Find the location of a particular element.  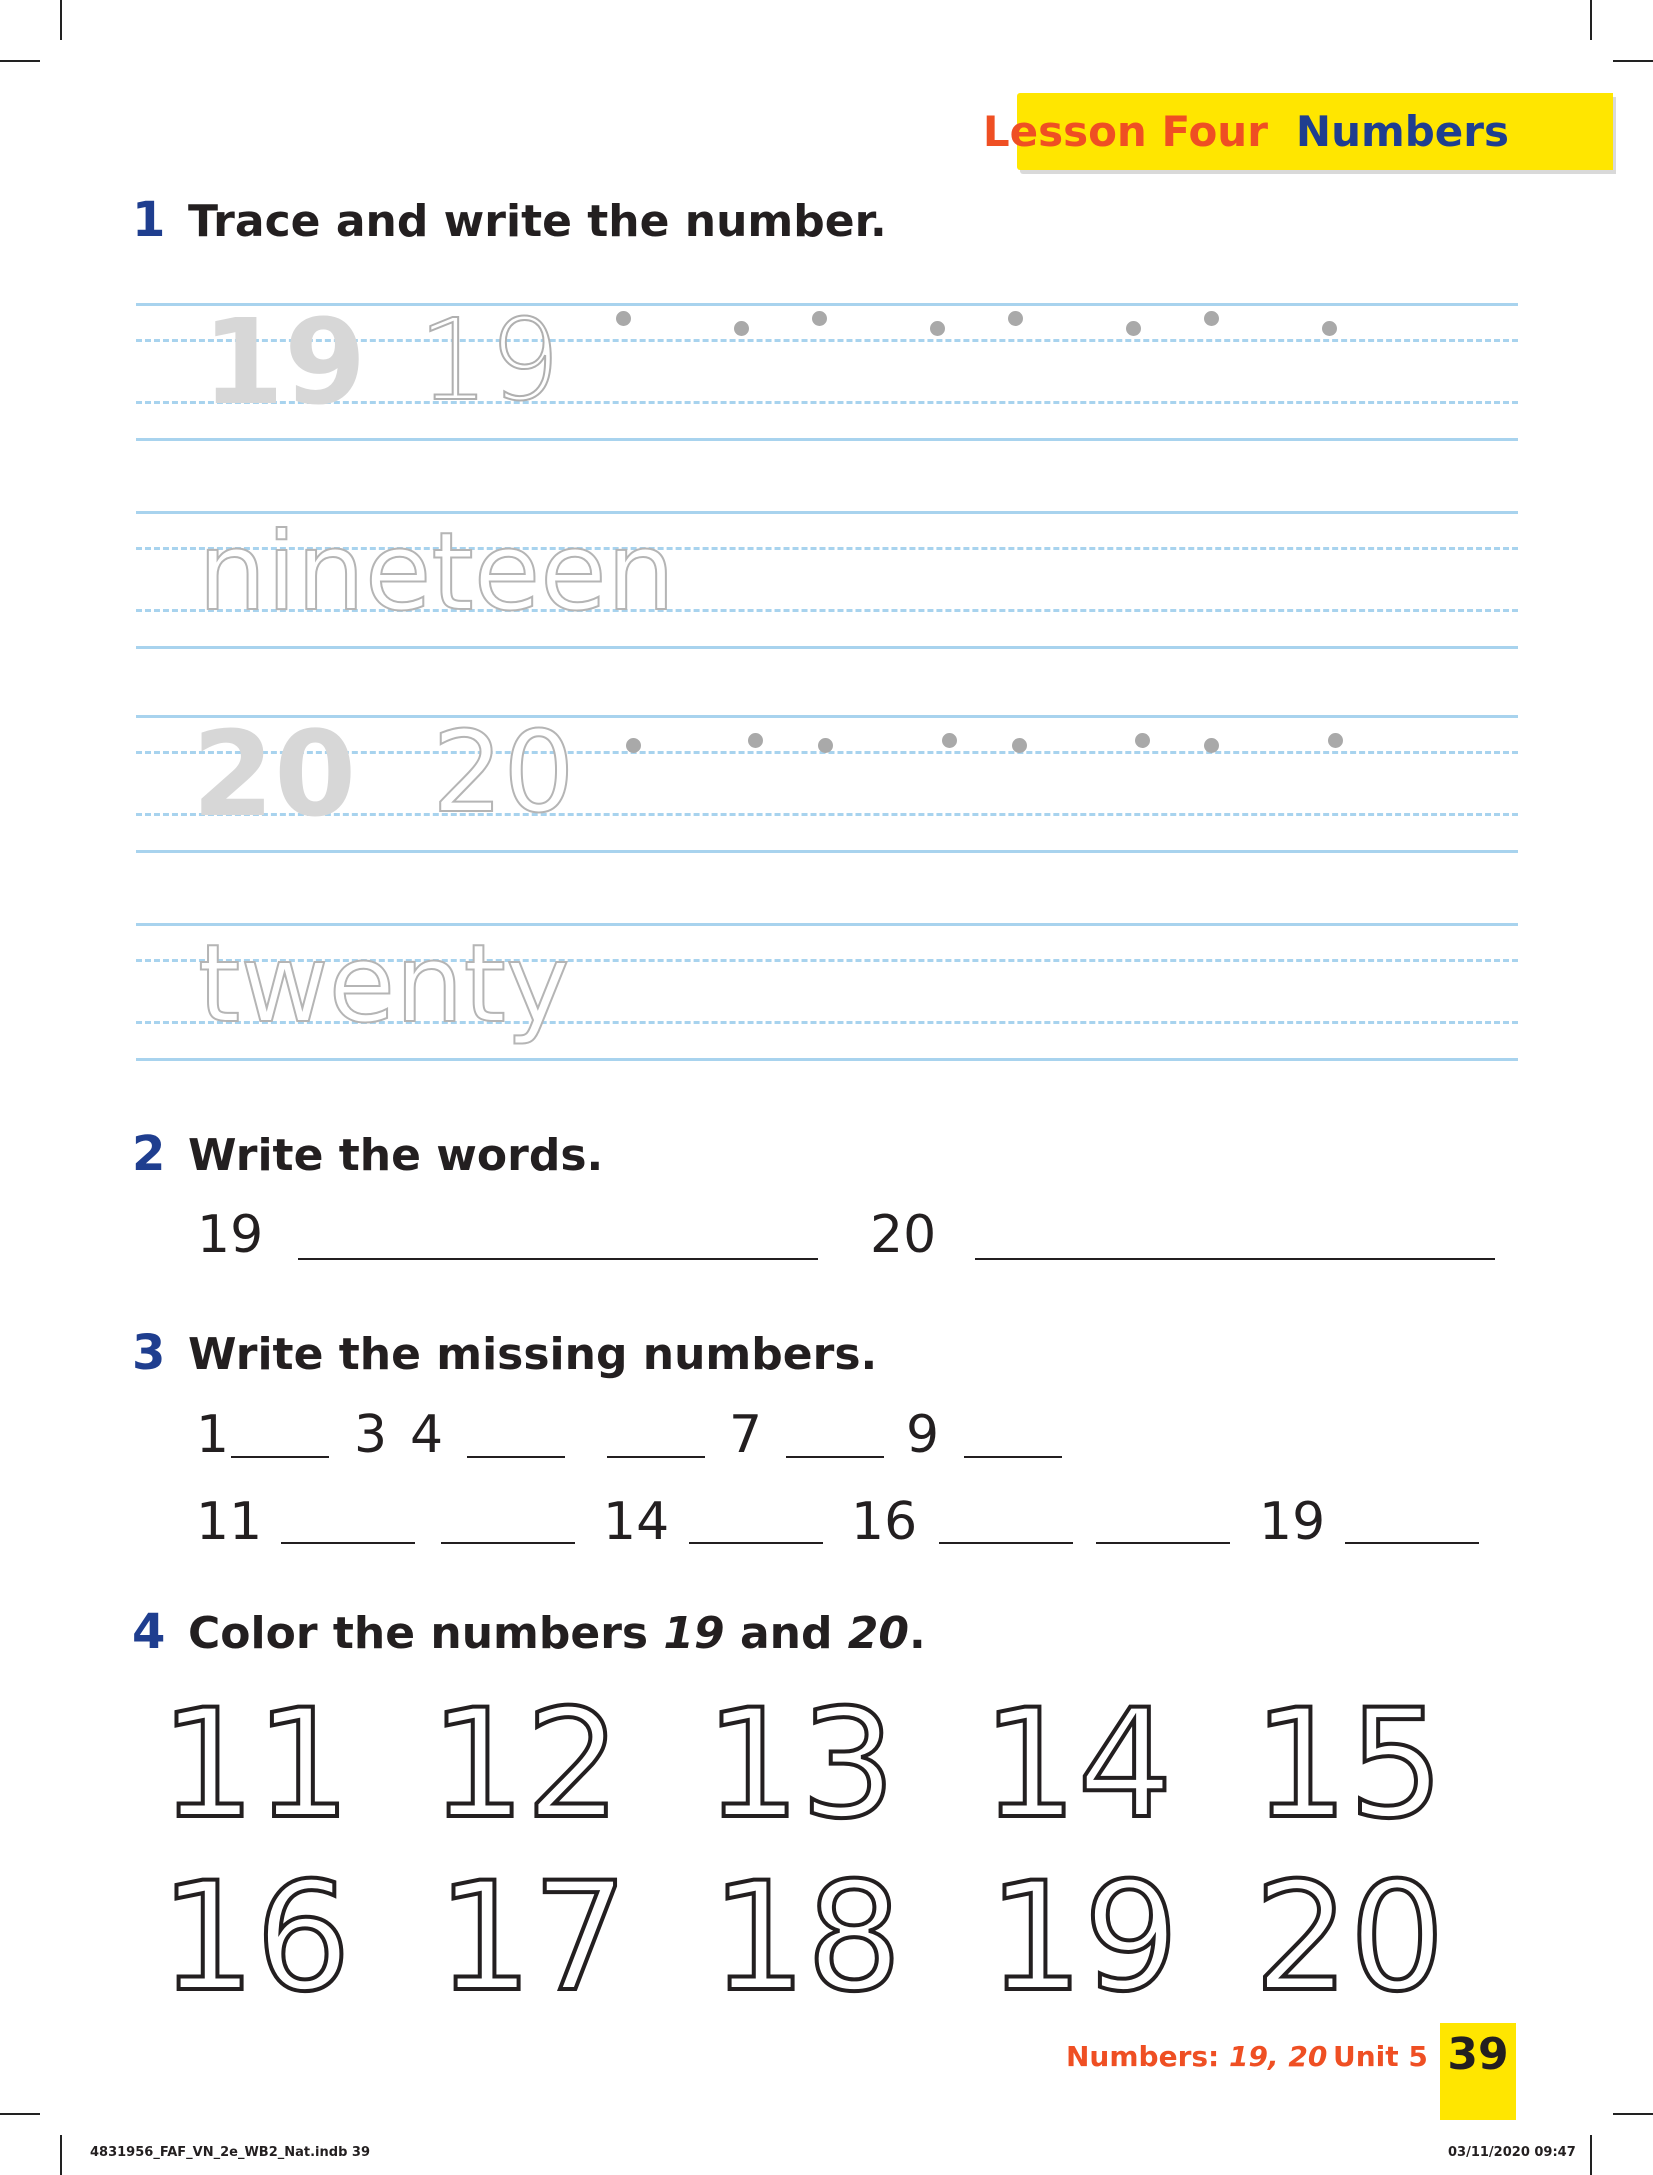

colorable-number-11: 11 is located at coordinates (255, 1765).